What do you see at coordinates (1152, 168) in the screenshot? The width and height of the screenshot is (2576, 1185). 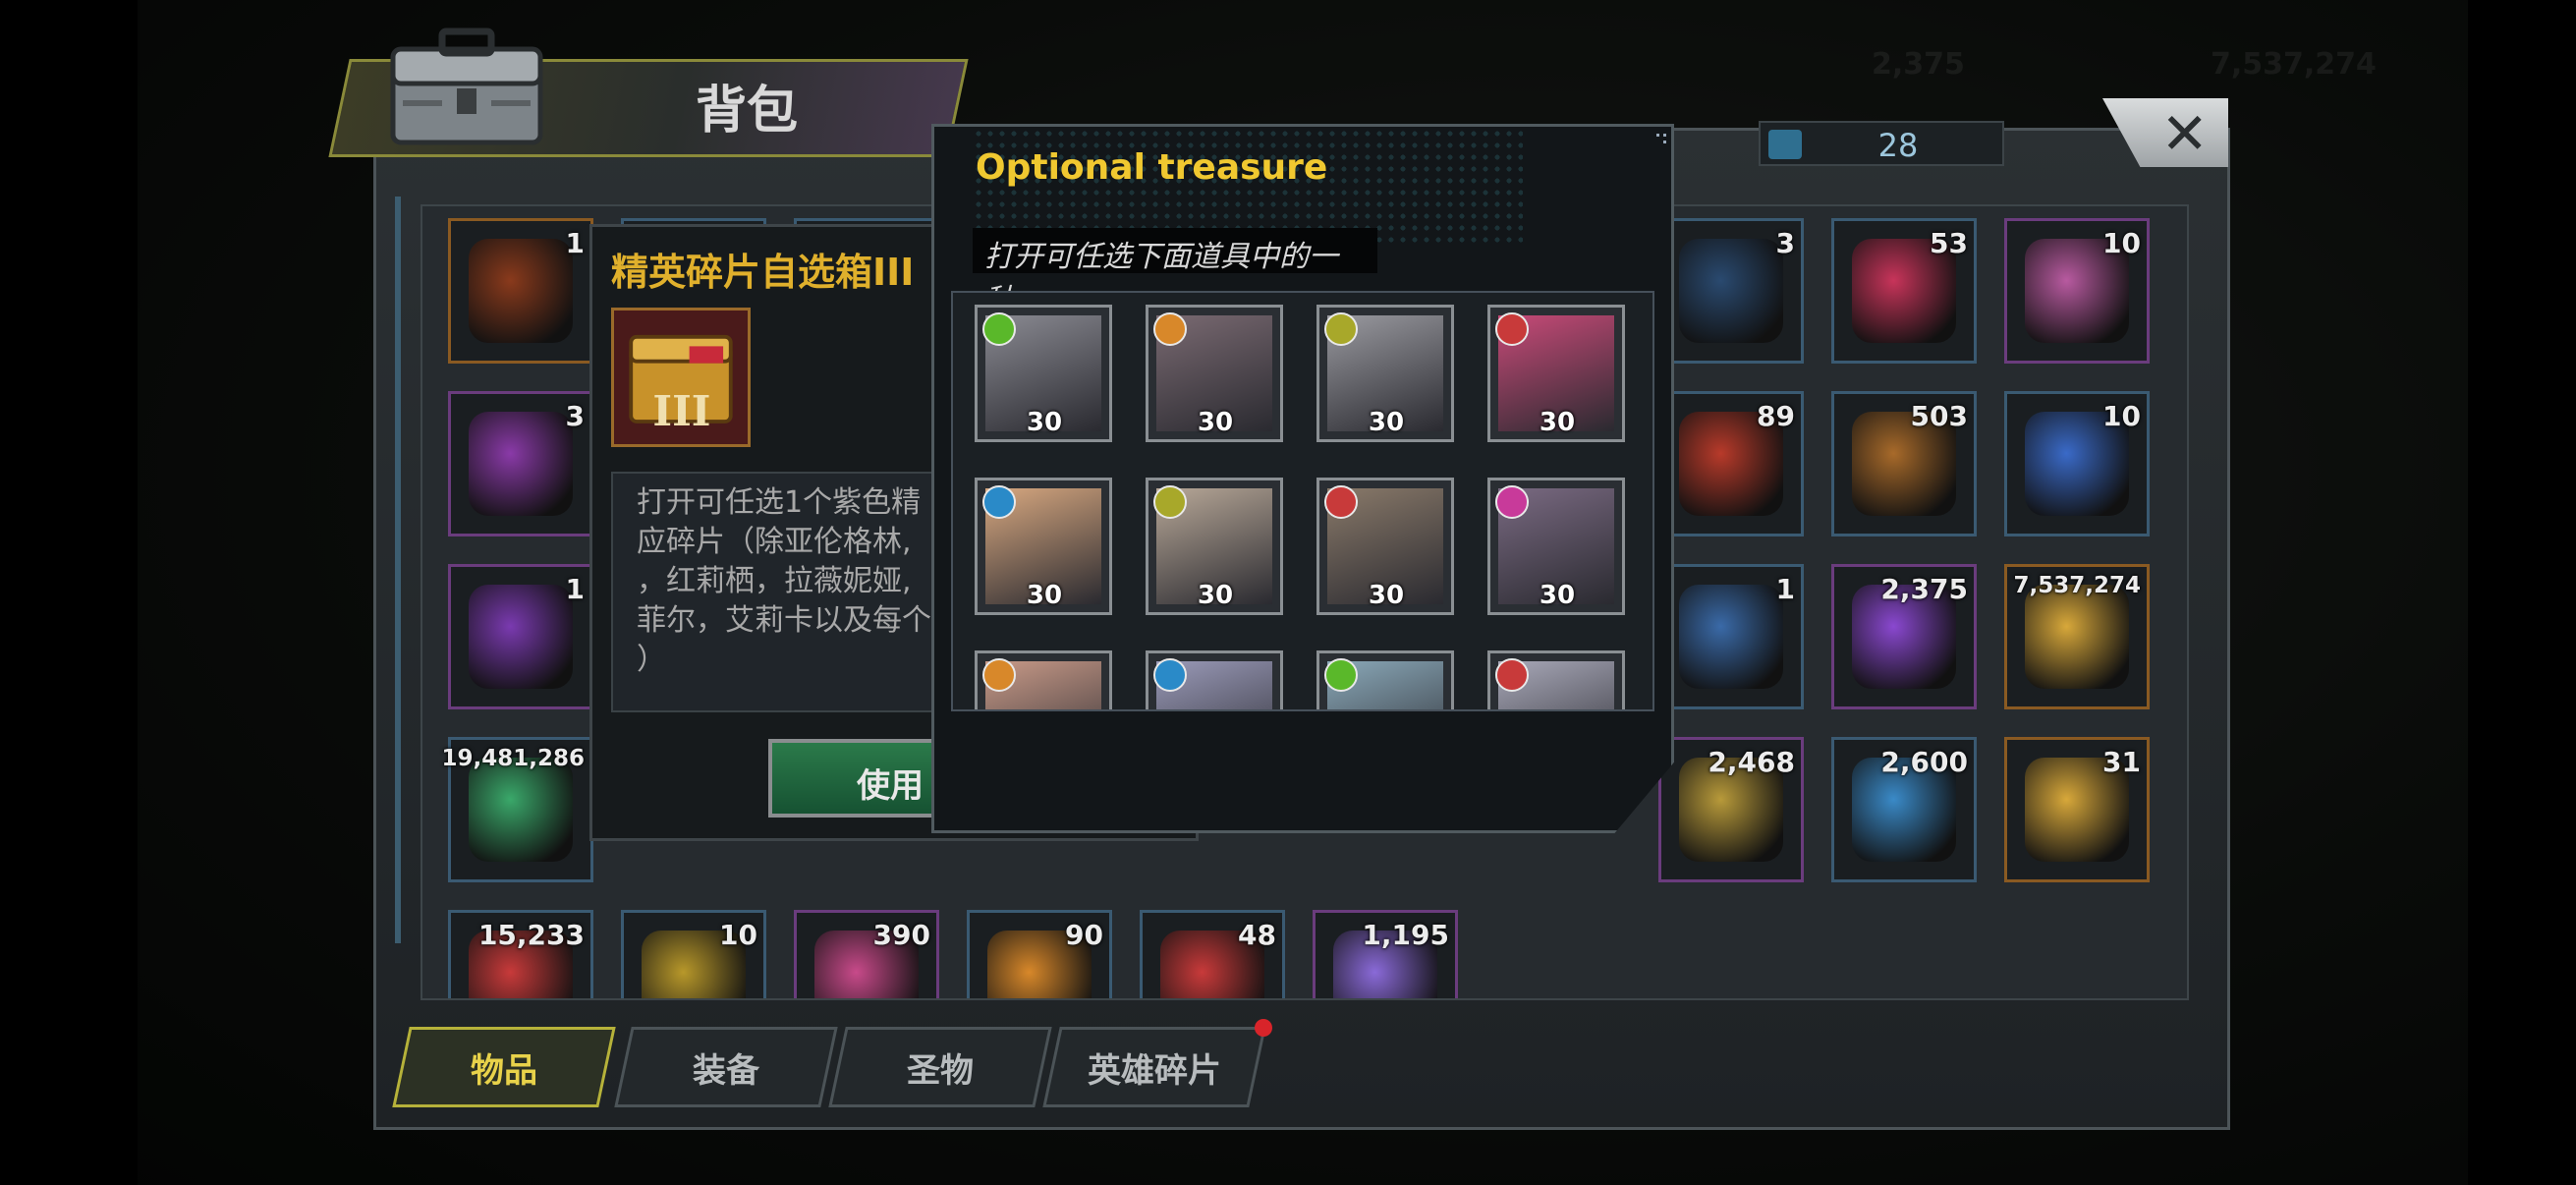 I see `popup-title: Optional treasure` at bounding box center [1152, 168].